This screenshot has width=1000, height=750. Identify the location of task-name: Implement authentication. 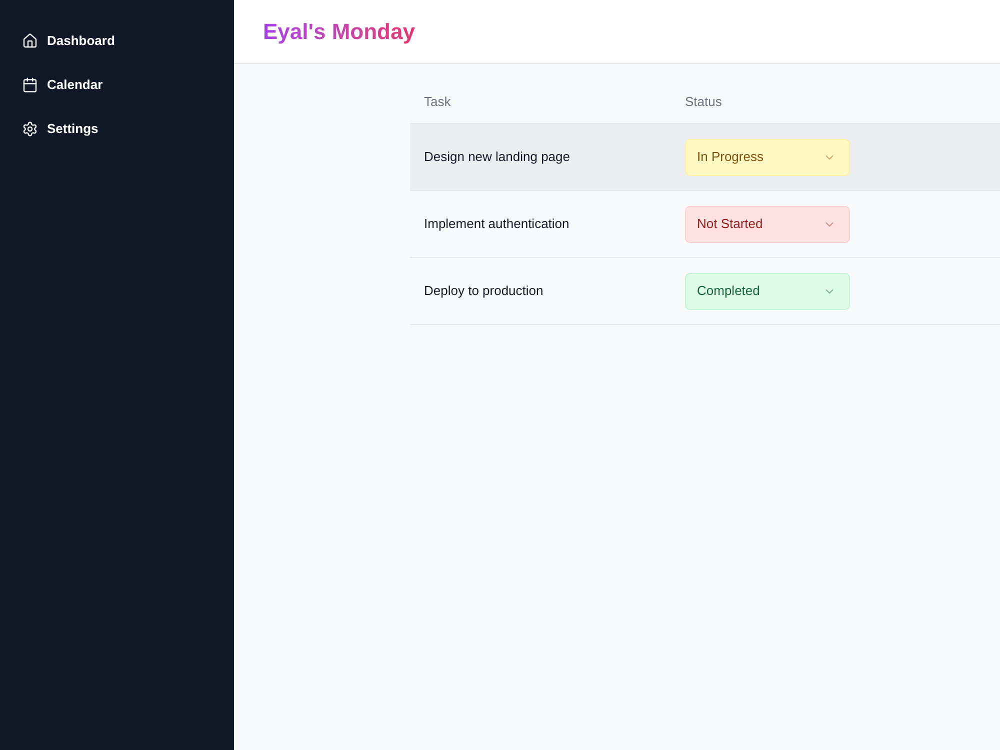
(497, 224).